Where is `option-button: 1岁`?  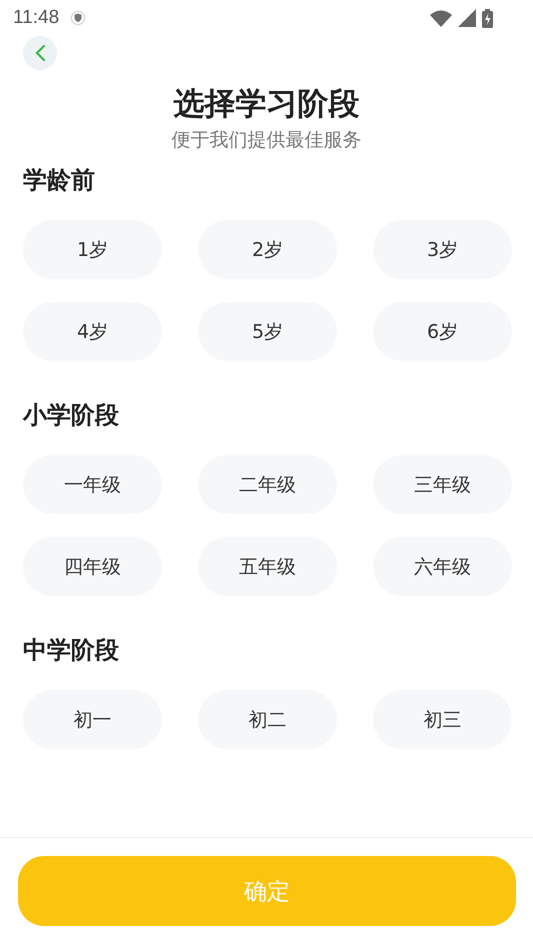
option-button: 1岁 is located at coordinates (92, 249).